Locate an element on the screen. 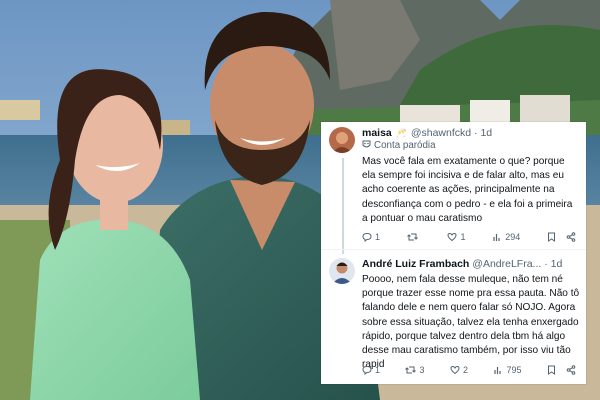 The height and width of the screenshot is (400, 600). tweet-header: André Luiz Frambach @AndreLFra... · 1d is located at coordinates (472, 264).